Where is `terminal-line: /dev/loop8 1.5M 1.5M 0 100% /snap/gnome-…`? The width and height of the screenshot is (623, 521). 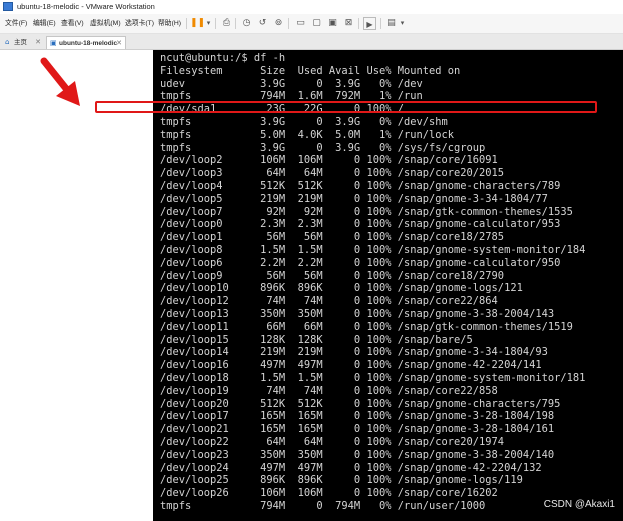
terminal-line: /dev/loop8 1.5M 1.5M 0 100% /snap/gnome-… is located at coordinates (373, 249).